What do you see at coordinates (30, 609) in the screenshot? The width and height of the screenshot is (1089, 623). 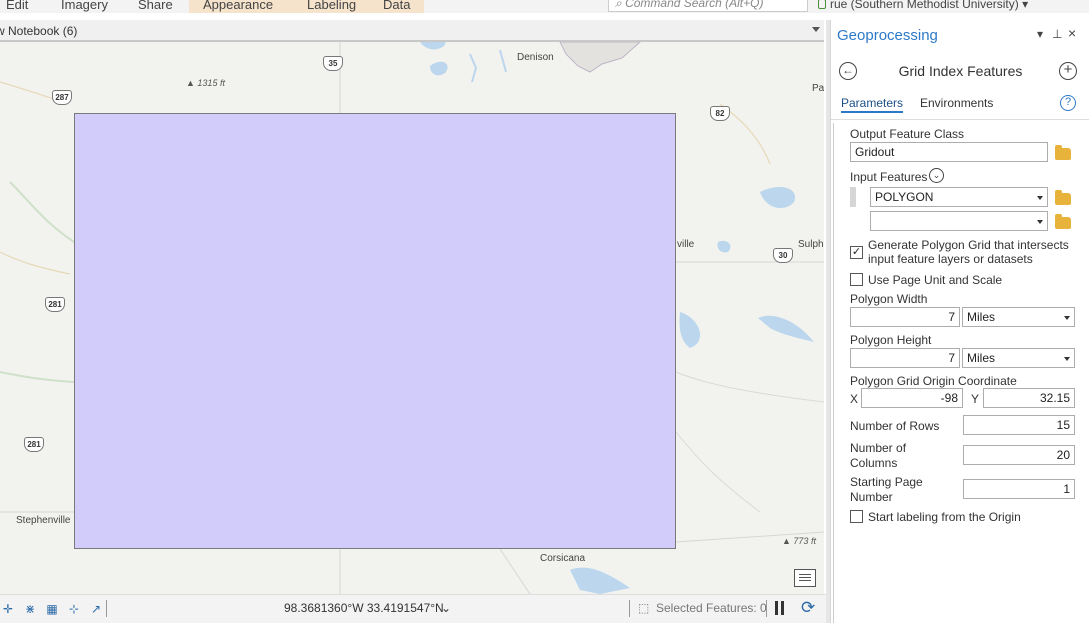 I see `snapping-icon: ⋇` at bounding box center [30, 609].